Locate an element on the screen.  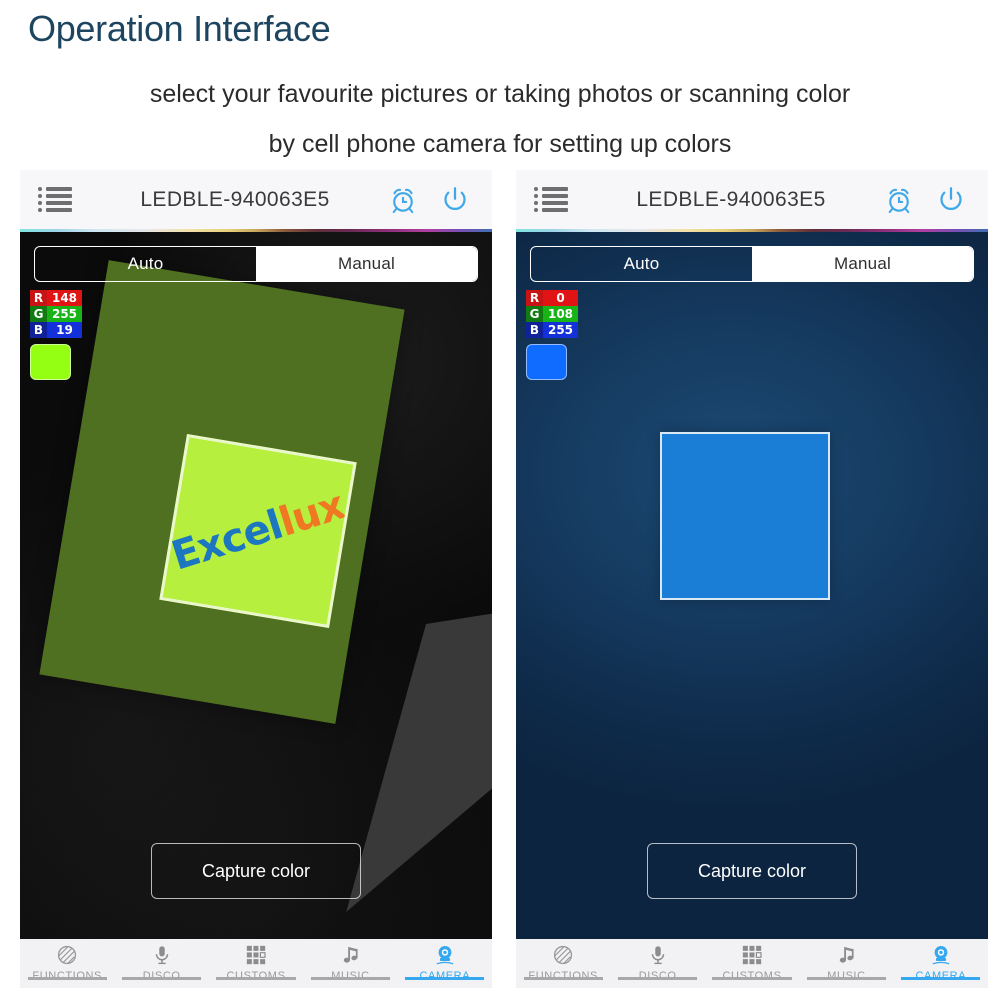
rgb-value-r: 0 is located at coordinates (560, 298).